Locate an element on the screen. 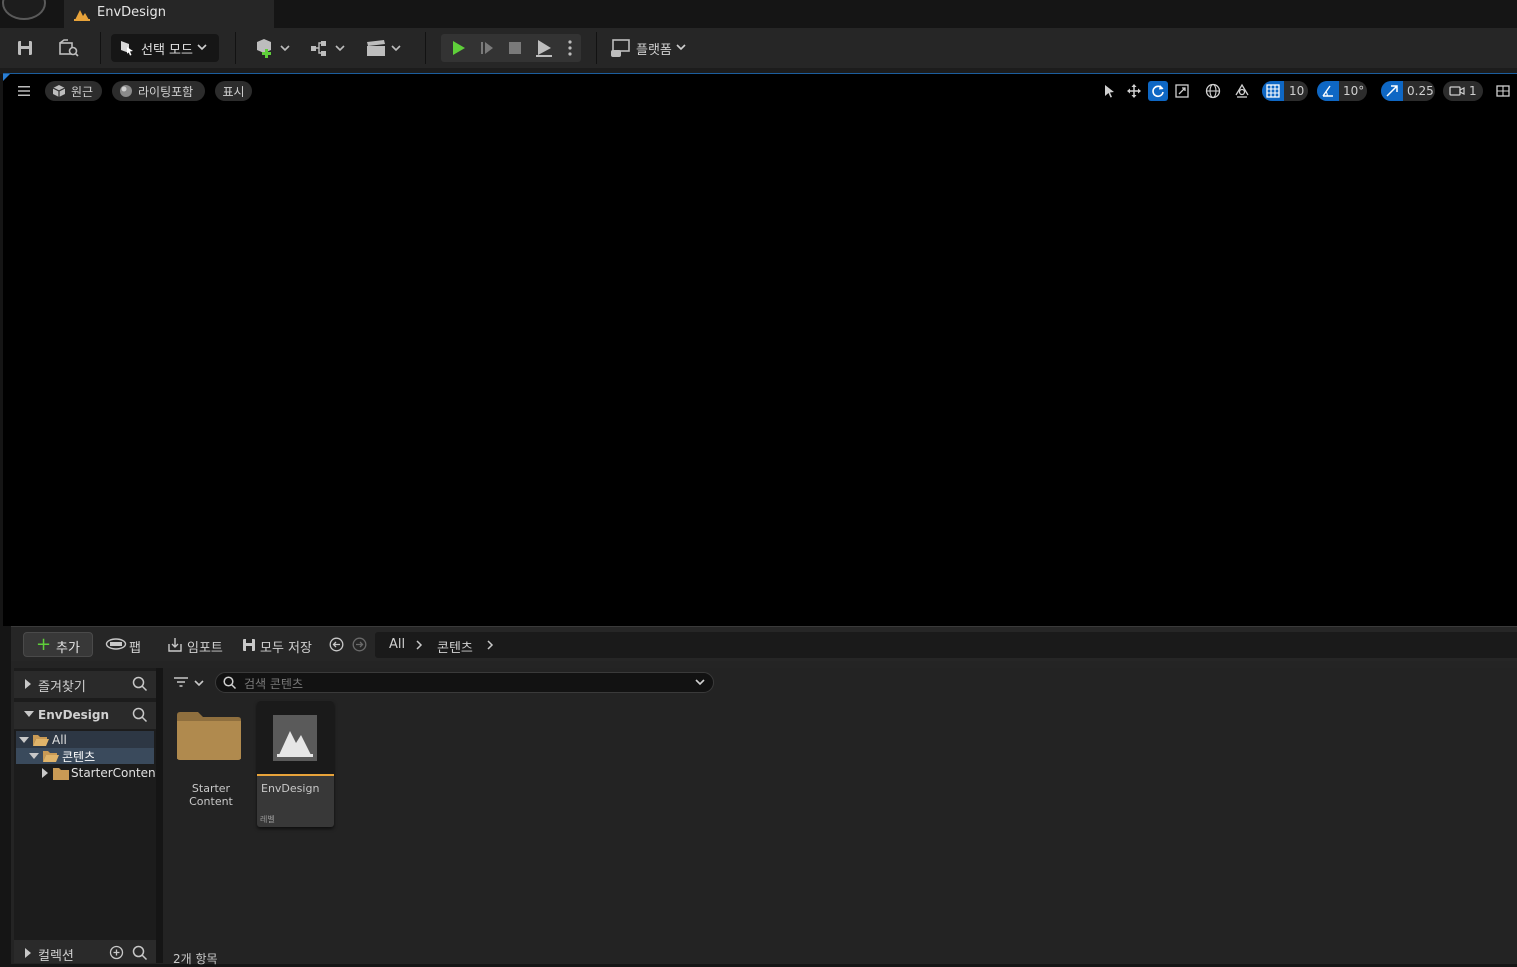 This screenshot has width=1517, height=967. asset-name-line2: Content is located at coordinates (211, 801).